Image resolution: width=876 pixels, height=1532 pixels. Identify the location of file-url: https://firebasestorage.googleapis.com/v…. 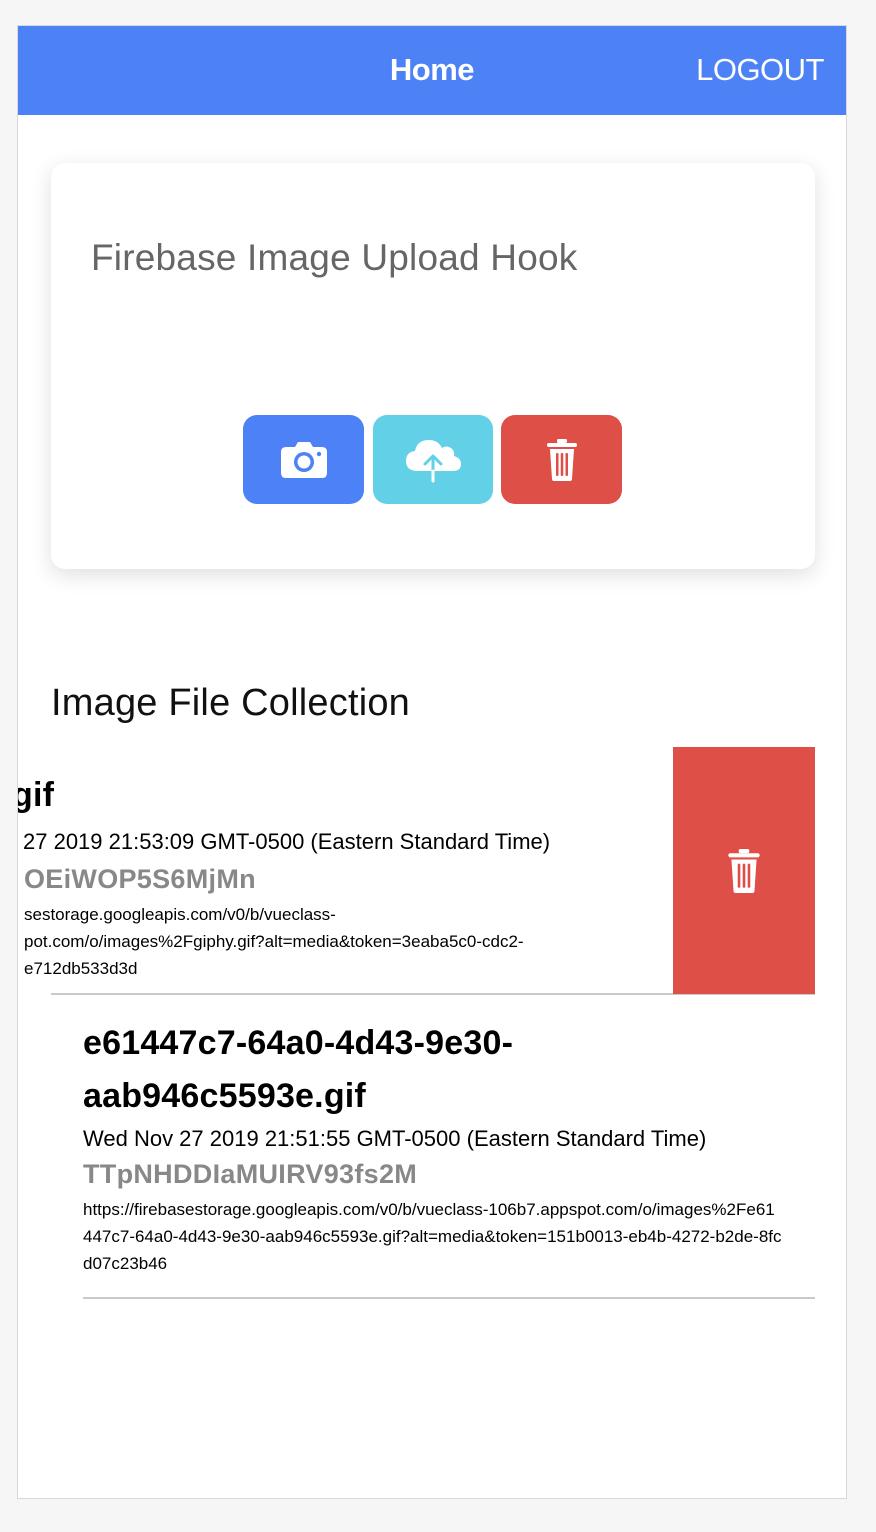
(432, 1236).